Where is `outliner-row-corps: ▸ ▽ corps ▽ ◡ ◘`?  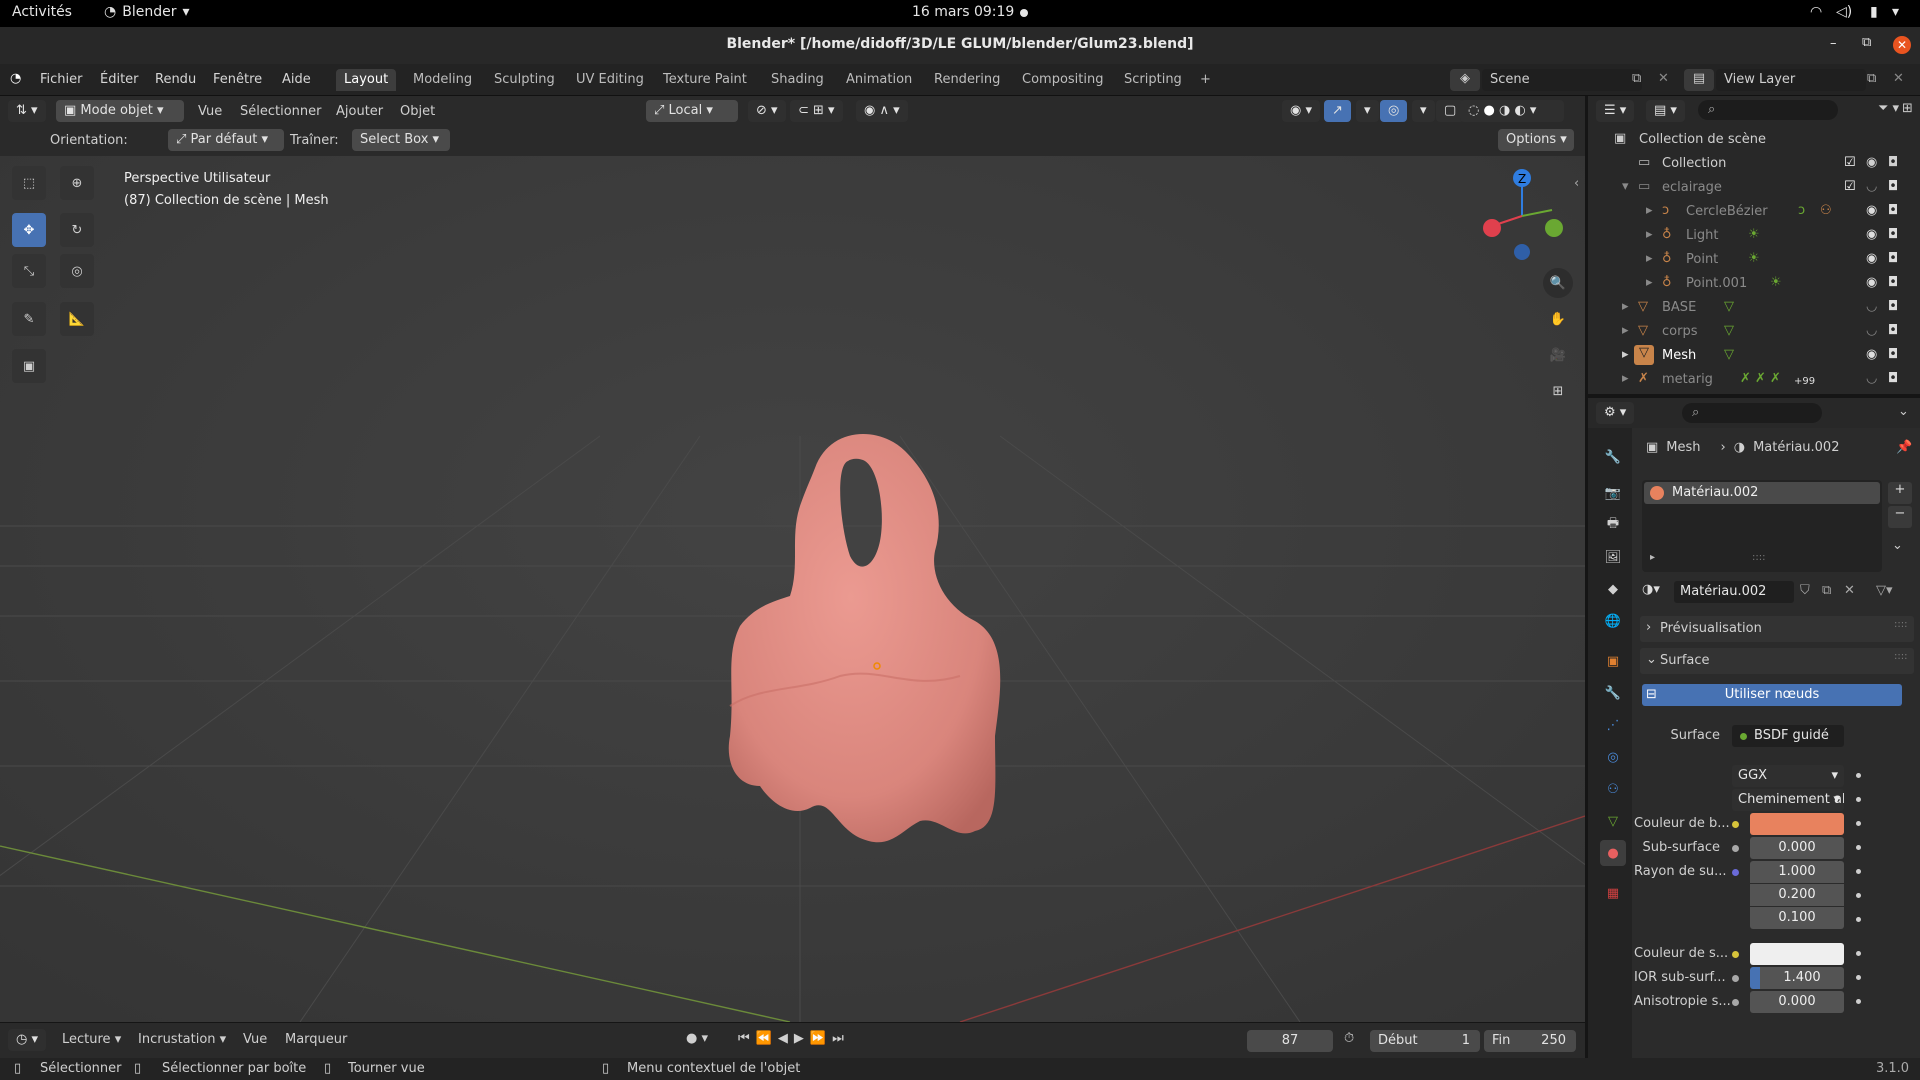
outliner-row-corps: ▸ ▽ corps ▽ ◡ ◘ is located at coordinates (1754, 332).